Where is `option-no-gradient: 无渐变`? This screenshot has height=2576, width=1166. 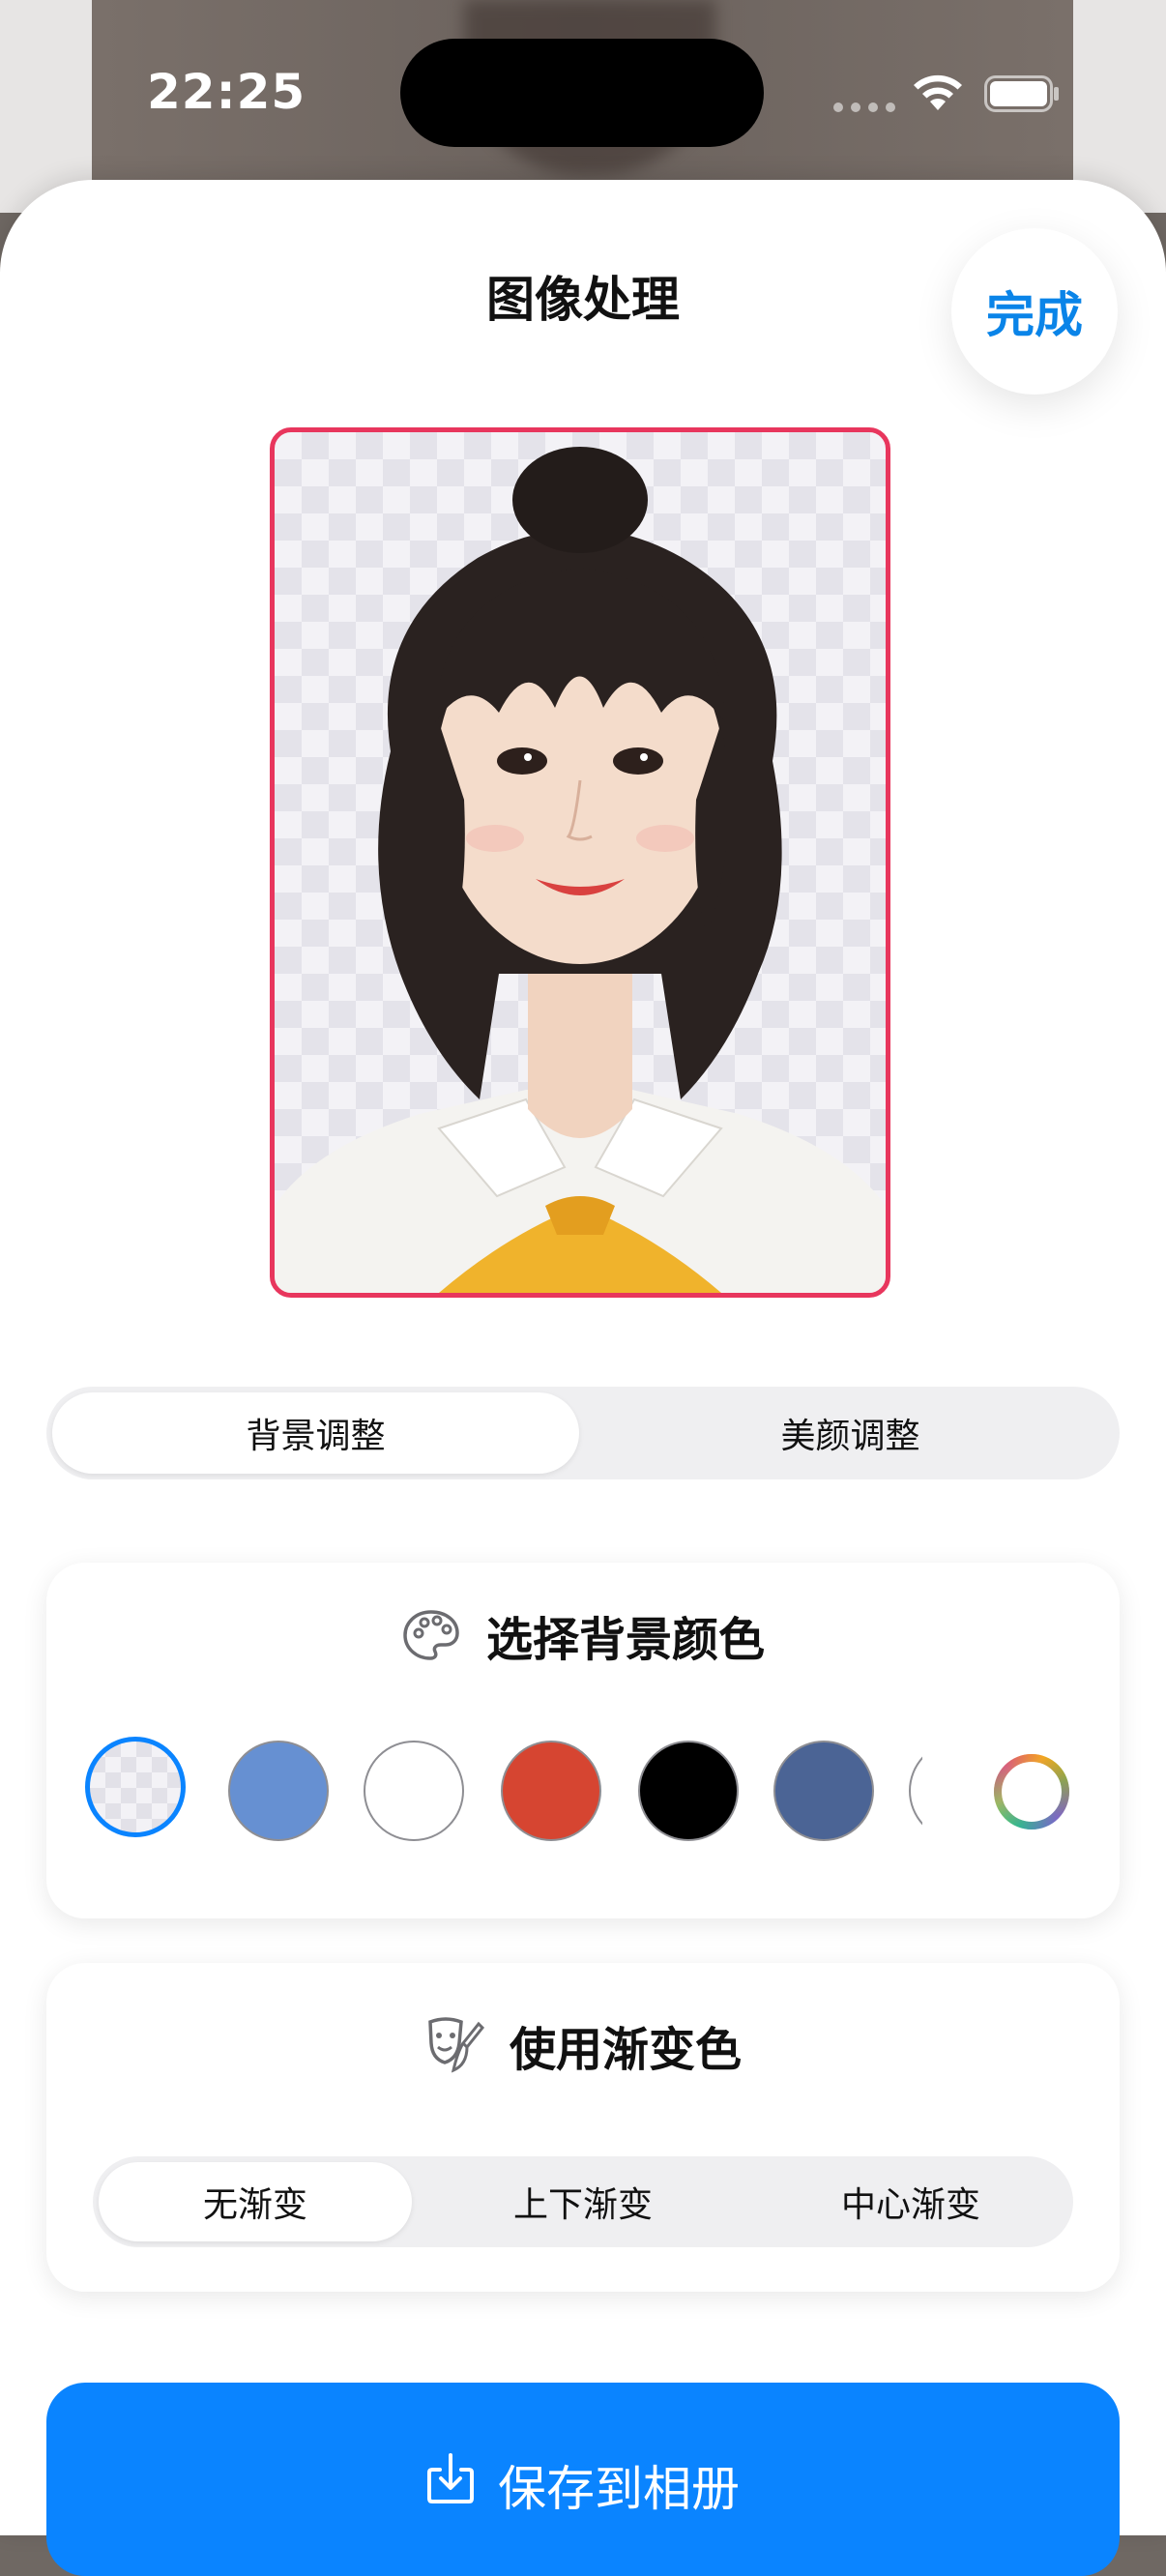 option-no-gradient: 无渐变 is located at coordinates (255, 2201).